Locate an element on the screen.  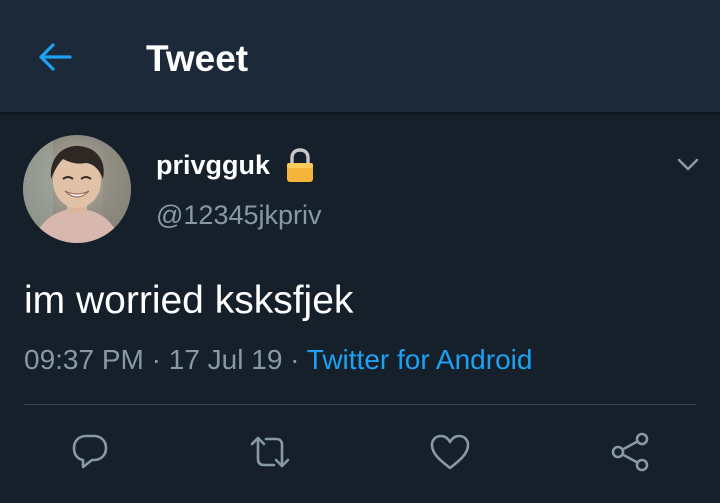
arrow-left-icon is located at coordinates (55, 57).